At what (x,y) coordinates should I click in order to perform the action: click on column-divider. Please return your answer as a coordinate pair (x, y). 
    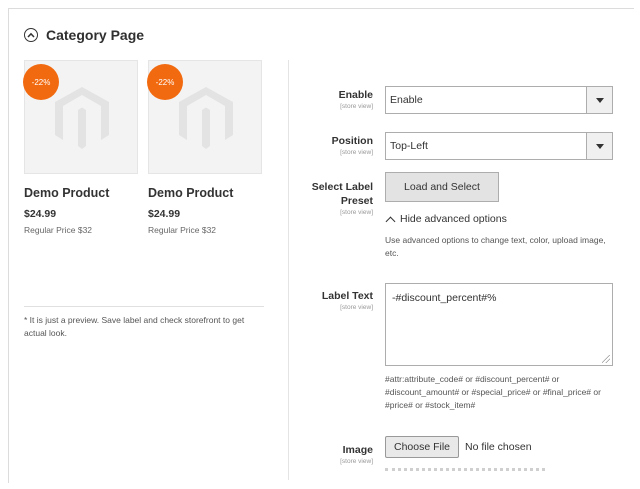
    Looking at the image, I should click on (288, 270).